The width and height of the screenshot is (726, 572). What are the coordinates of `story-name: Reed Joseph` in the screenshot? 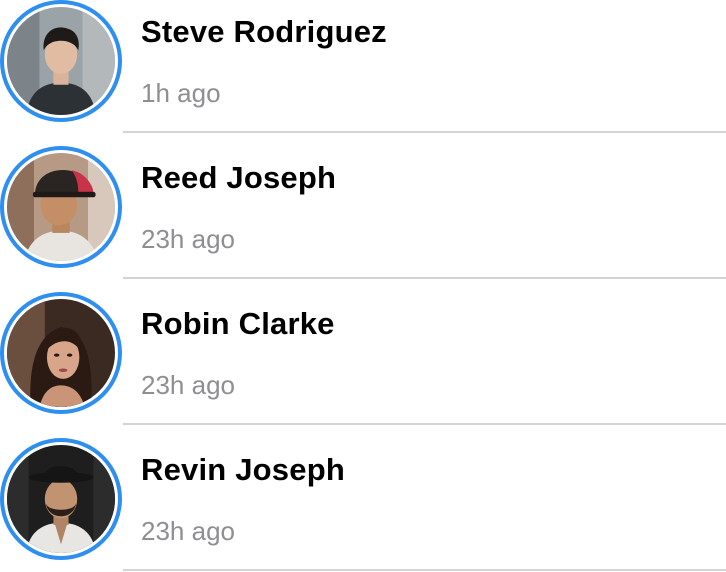 It's located at (239, 177).